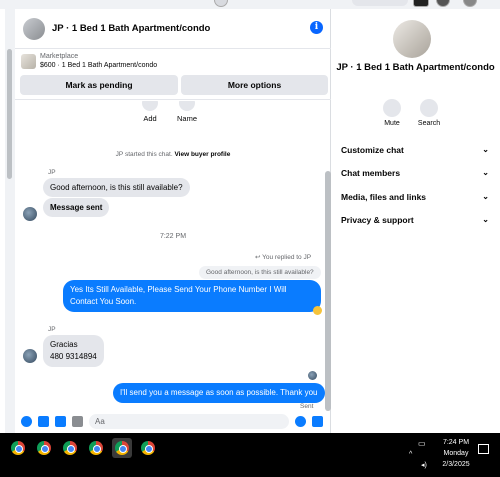 Image resolution: width=500 pixels, height=477 pixels. Describe the element at coordinates (377, 220) in the screenshot. I see `menu-label: Privacy & support` at that location.